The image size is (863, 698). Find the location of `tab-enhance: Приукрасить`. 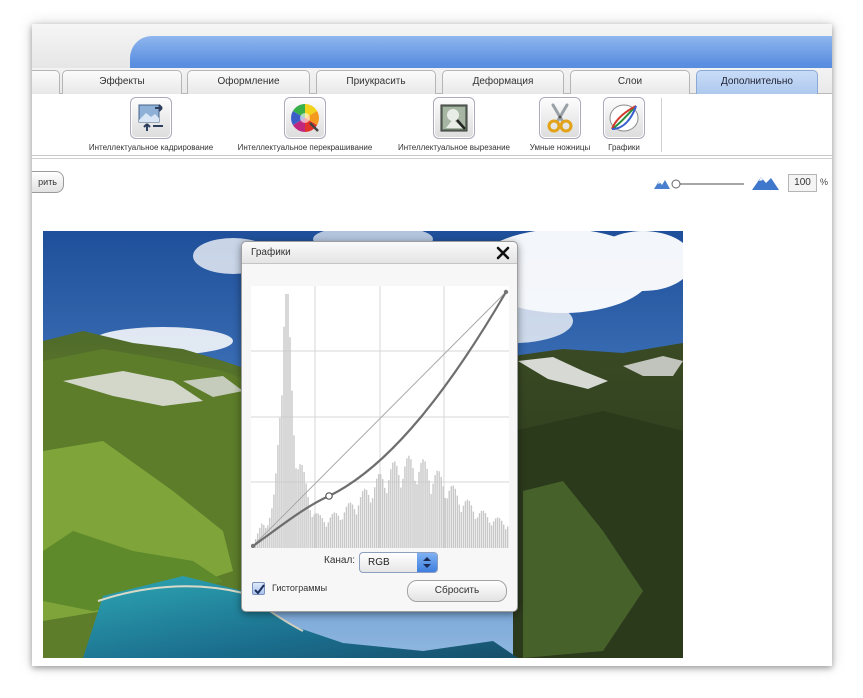

tab-enhance: Приукрасить is located at coordinates (376, 82).